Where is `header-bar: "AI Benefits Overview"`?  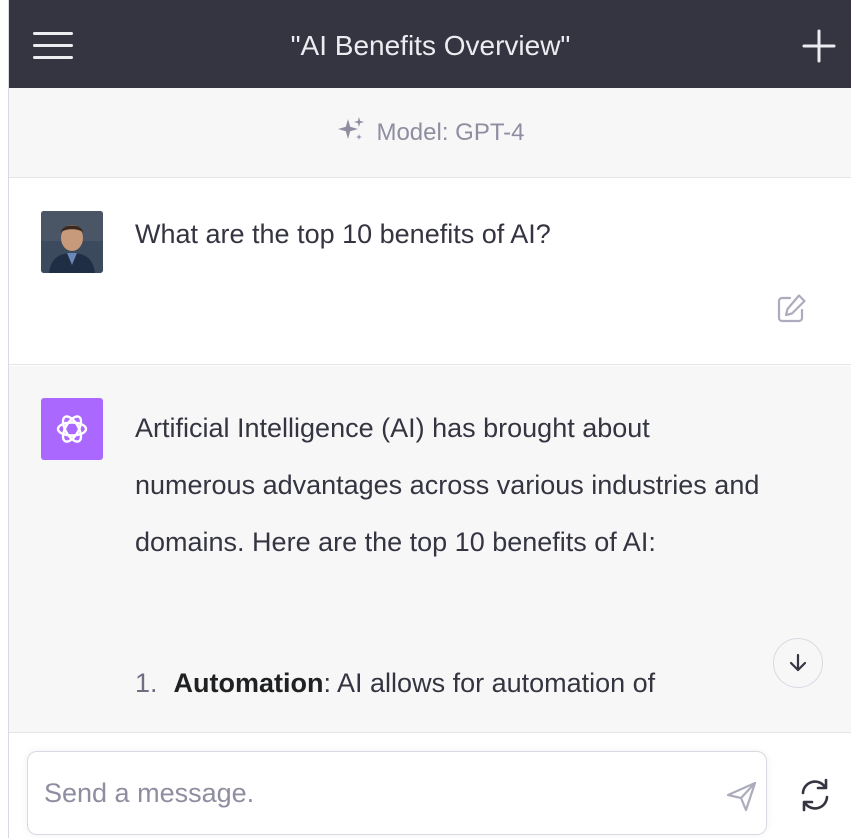
header-bar: "AI Benefits Overview" is located at coordinates (430, 44).